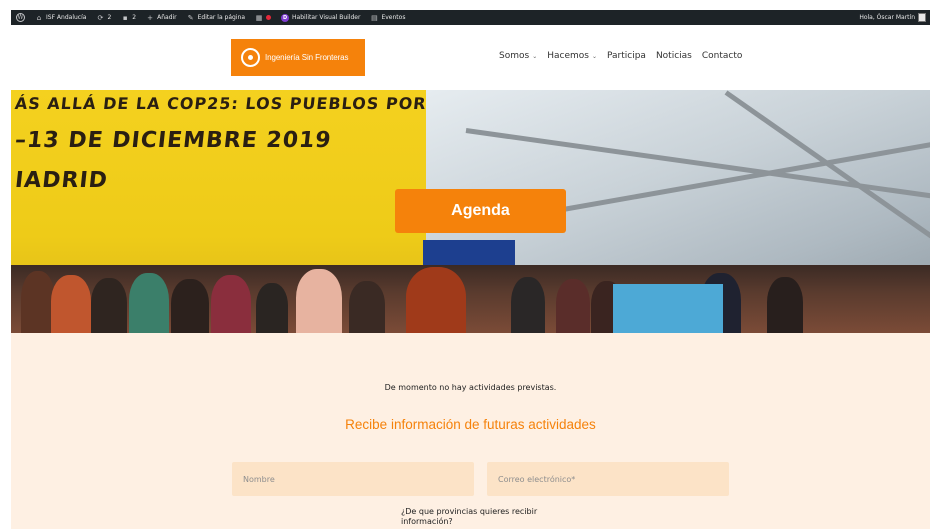 The width and height of the screenshot is (933, 529). I want to click on account-menu: Hola, Óscar Martín, so click(894, 17).